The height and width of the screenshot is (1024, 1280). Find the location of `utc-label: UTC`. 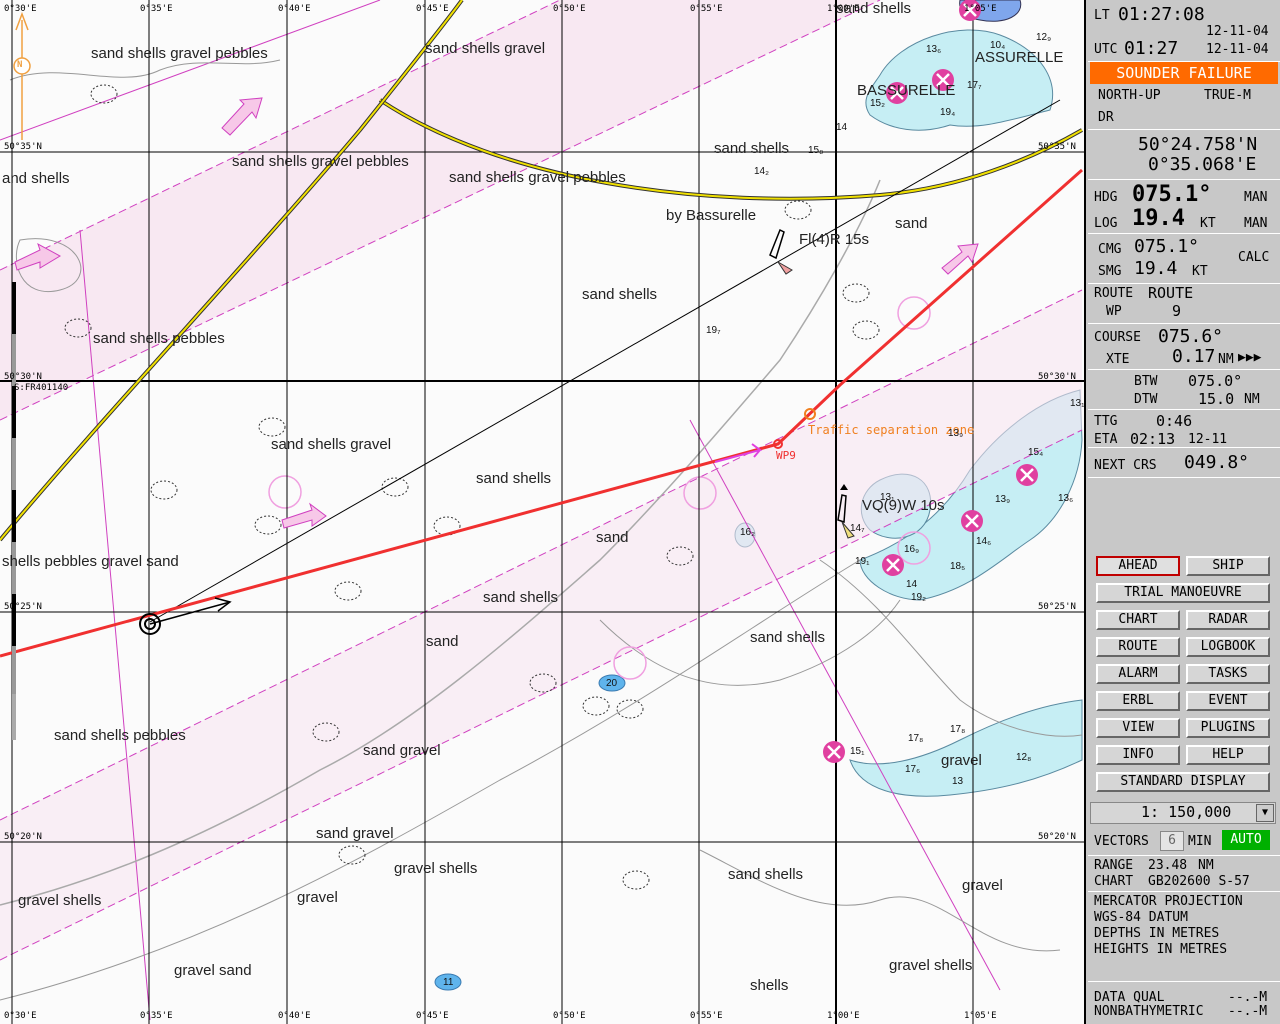

utc-label: UTC is located at coordinates (1106, 49).